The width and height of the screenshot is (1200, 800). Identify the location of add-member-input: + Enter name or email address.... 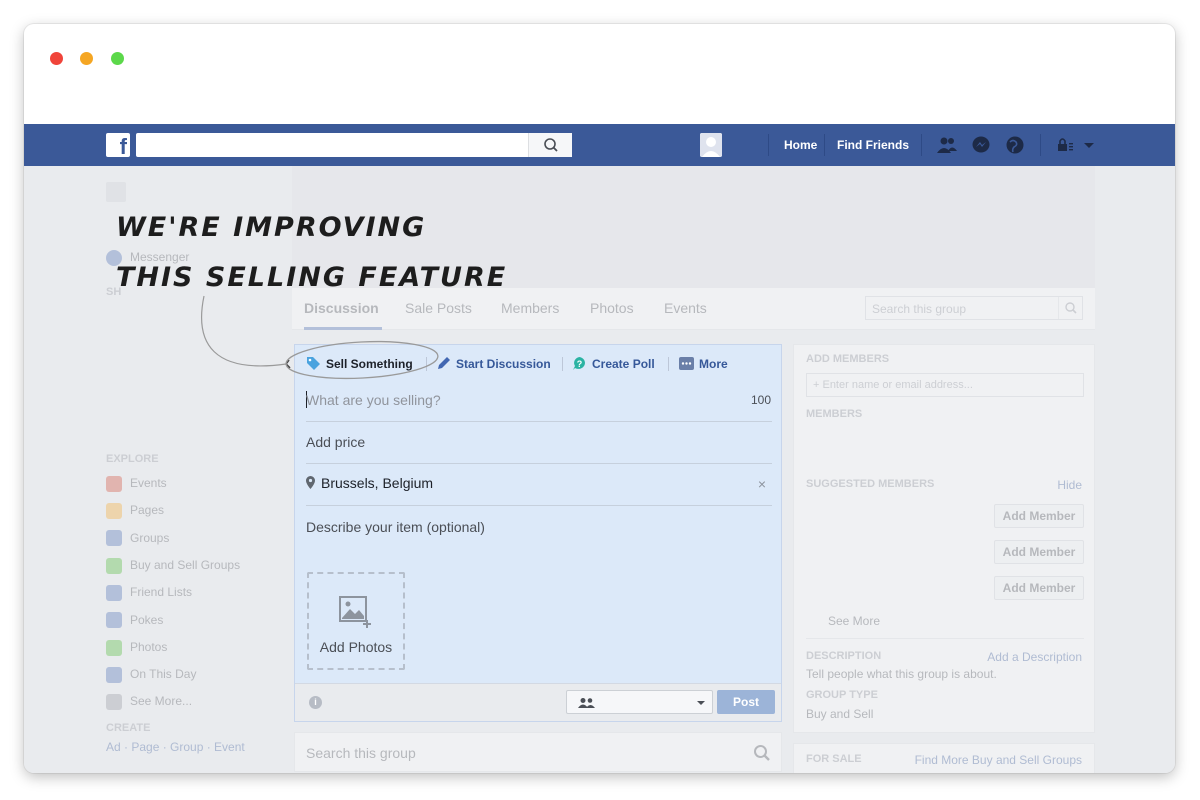
(945, 385).